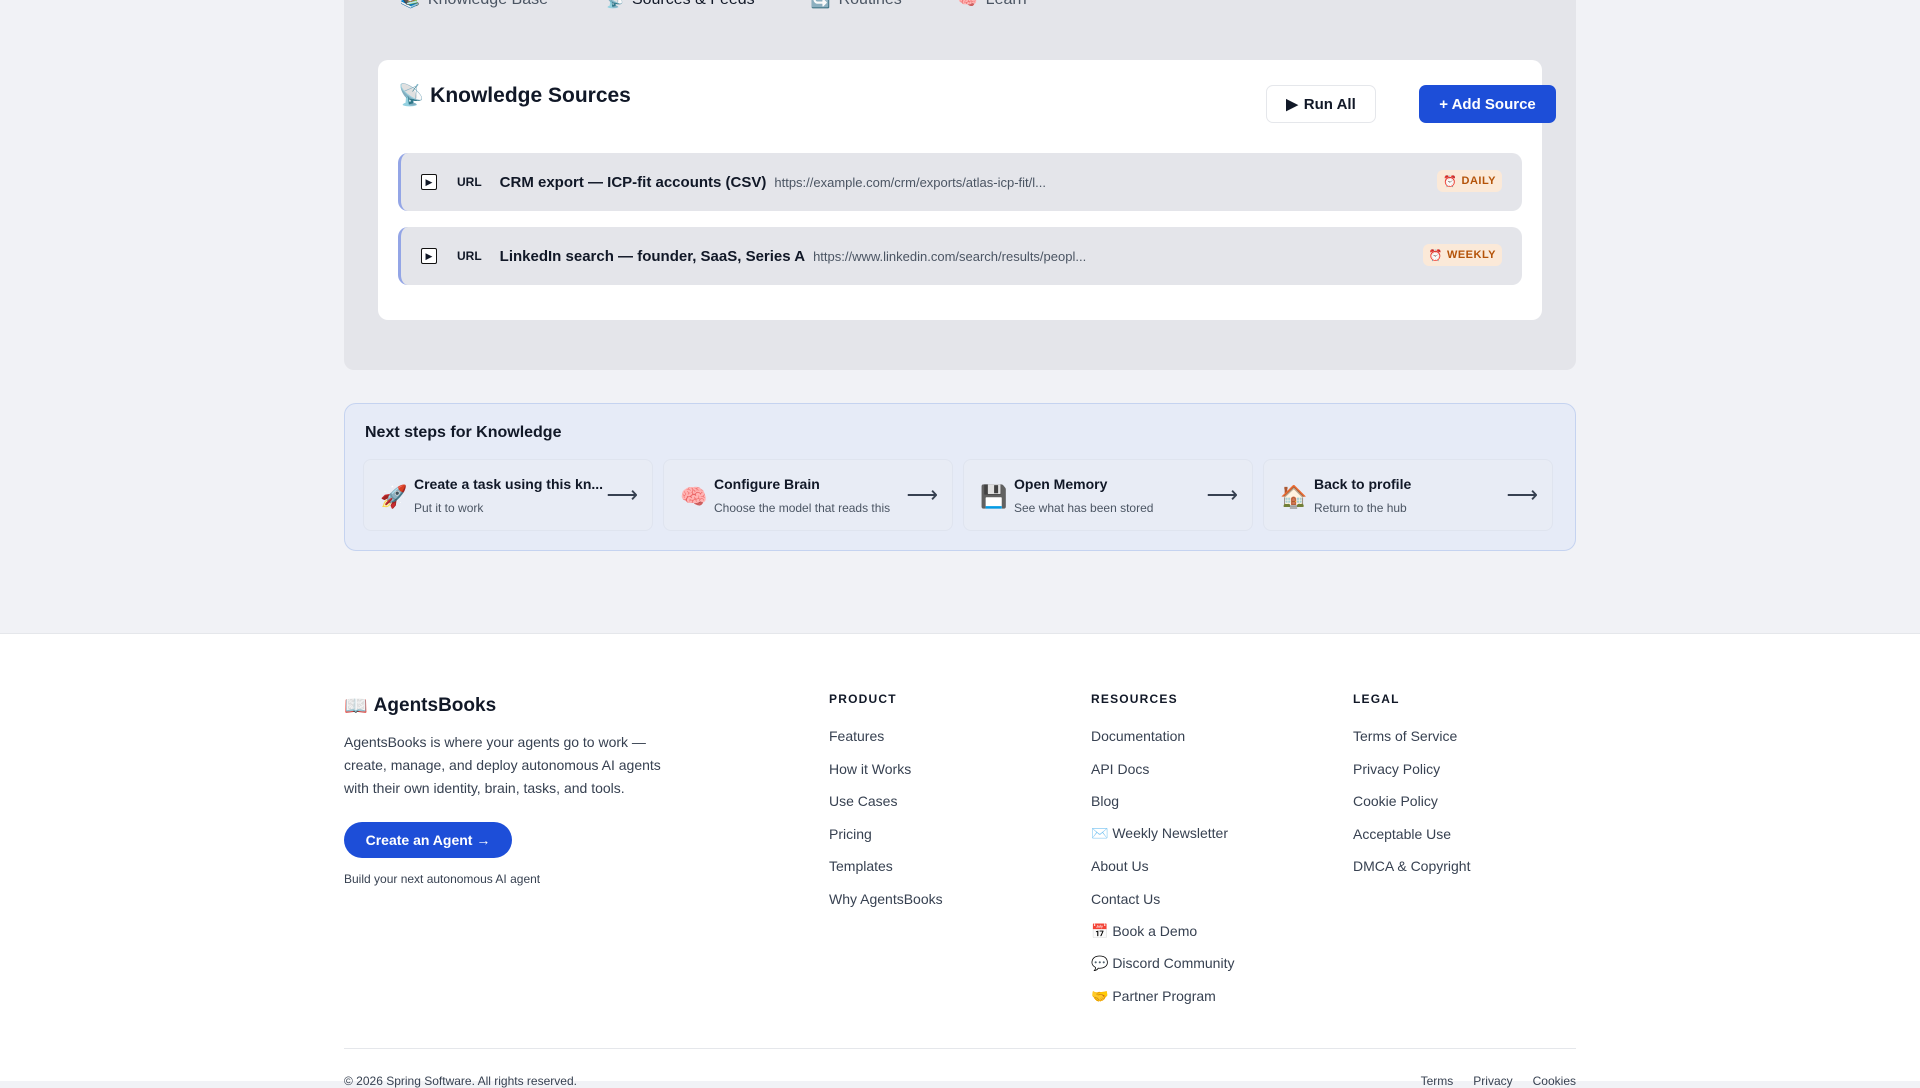 This screenshot has width=1920, height=1088. Describe the element at coordinates (1108, 495) in the screenshot. I see `next-step-open-memory: 💾 Open Memory See what has been stored ⟶` at that location.